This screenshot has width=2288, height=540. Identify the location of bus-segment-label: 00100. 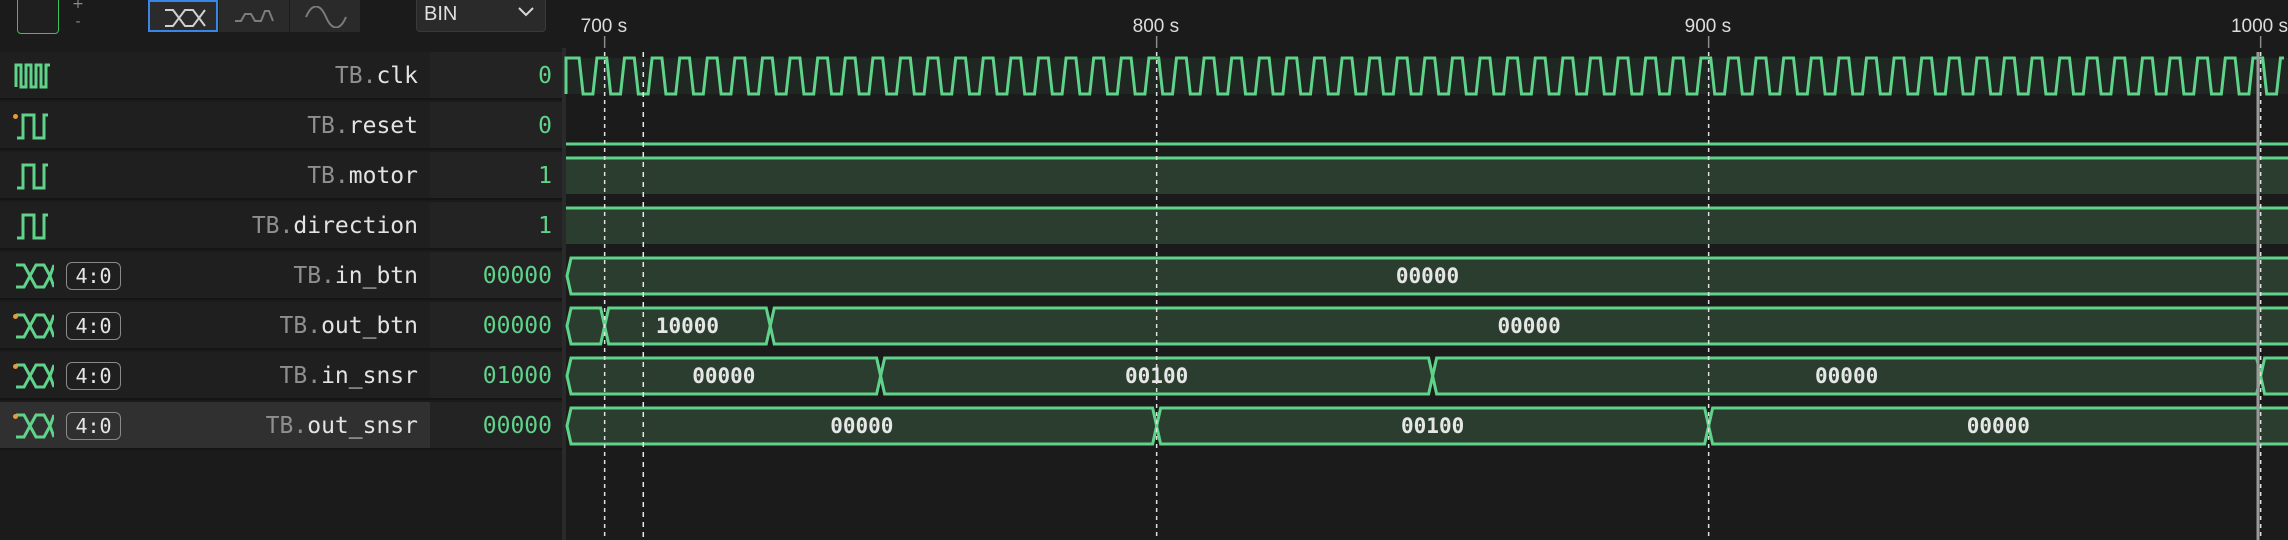
(1432, 426).